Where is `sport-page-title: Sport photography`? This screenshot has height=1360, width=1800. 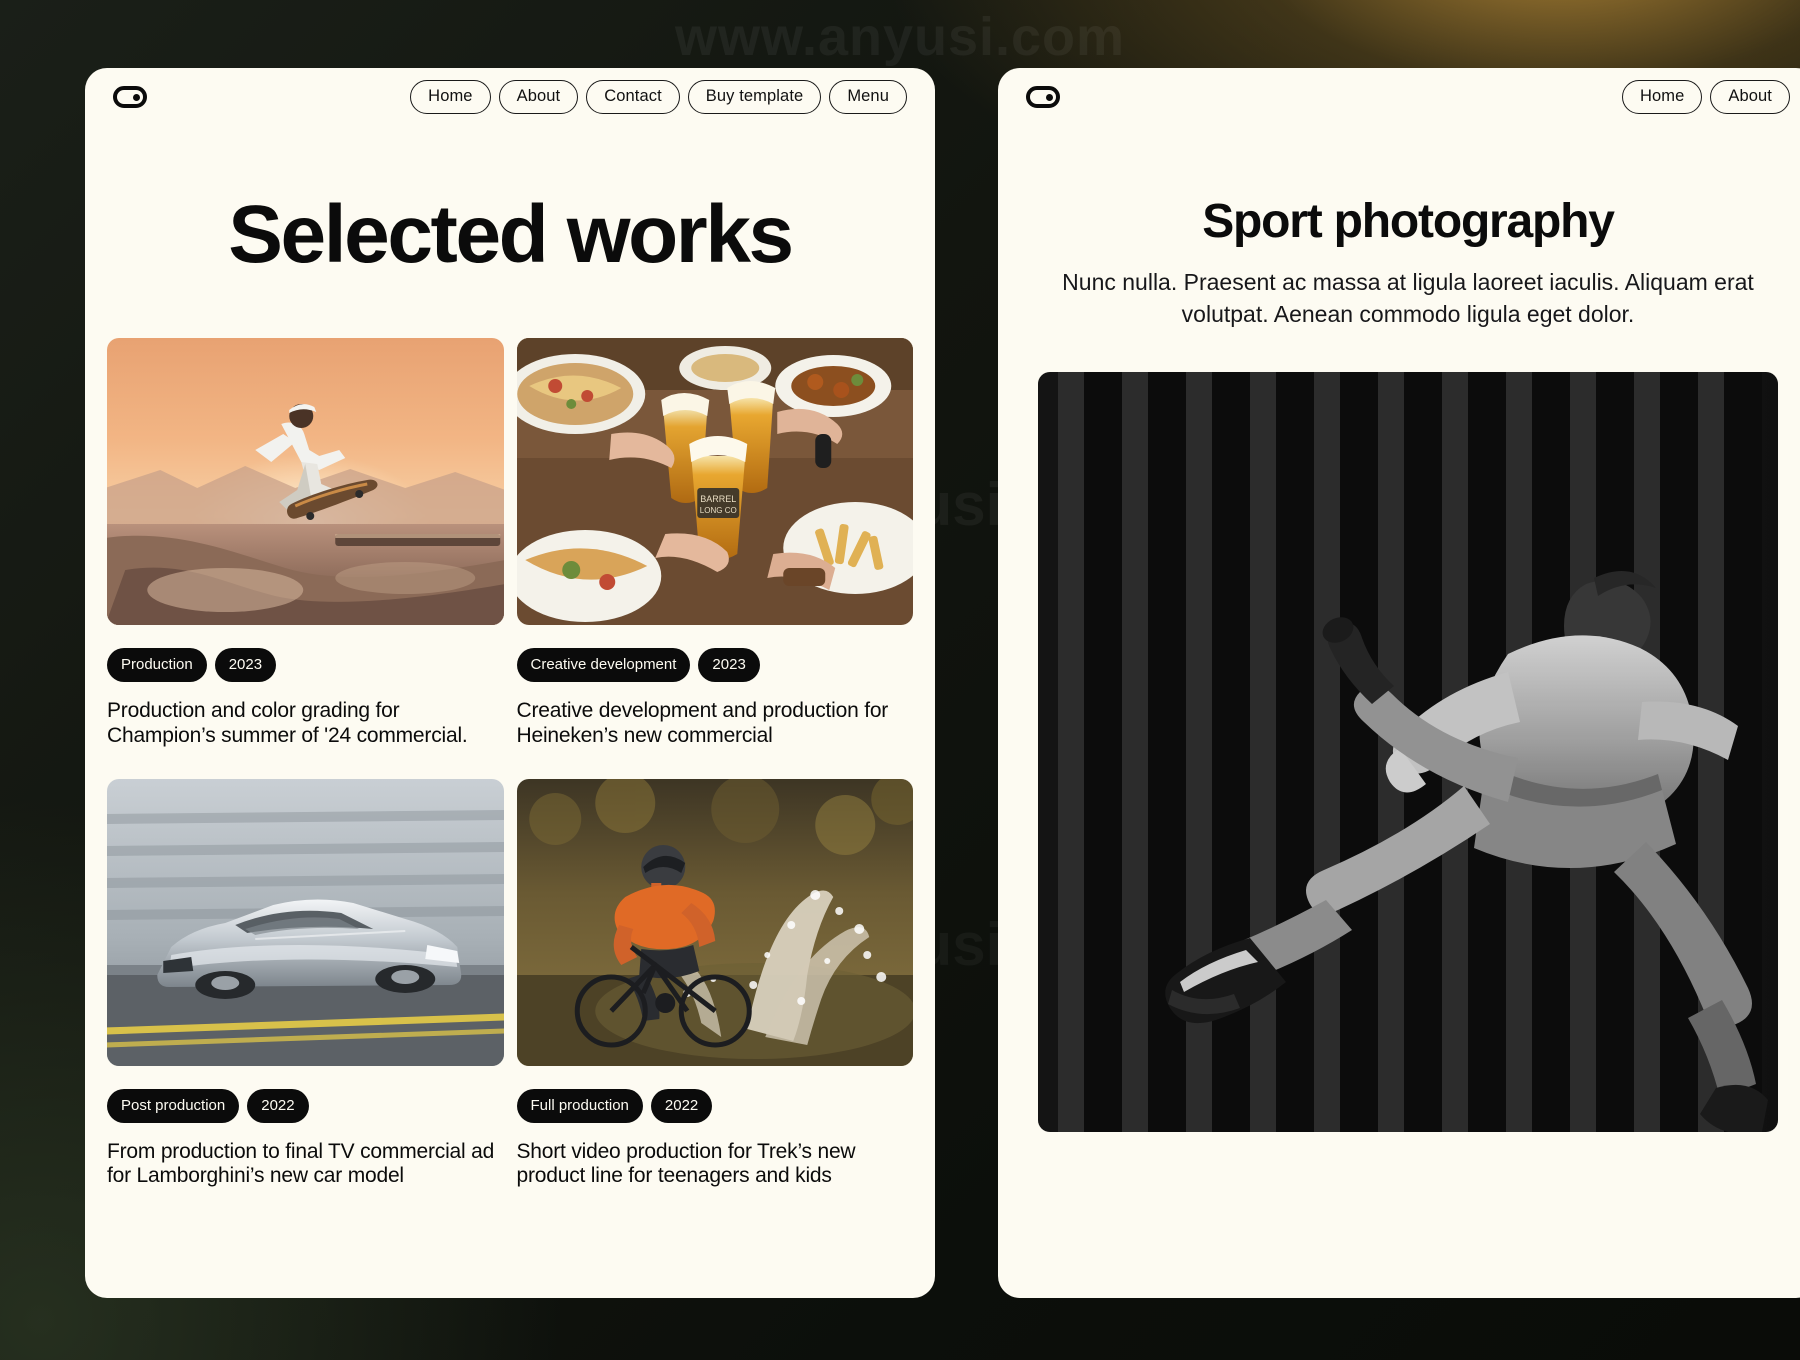
sport-page-title: Sport photography is located at coordinates (1408, 221).